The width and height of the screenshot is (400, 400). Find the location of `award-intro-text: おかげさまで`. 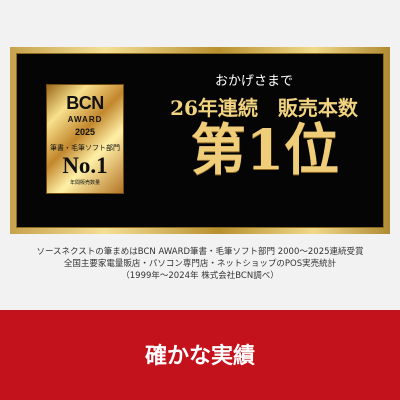

award-intro-text: おかげさまで is located at coordinates (253, 81).